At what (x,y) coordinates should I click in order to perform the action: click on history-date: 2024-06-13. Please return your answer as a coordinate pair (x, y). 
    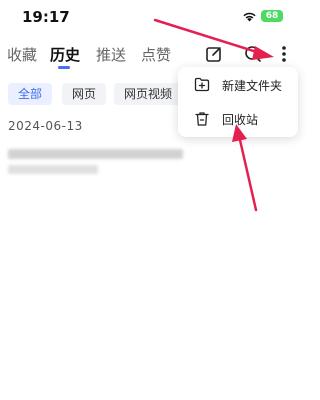
    Looking at the image, I should click on (45, 126).